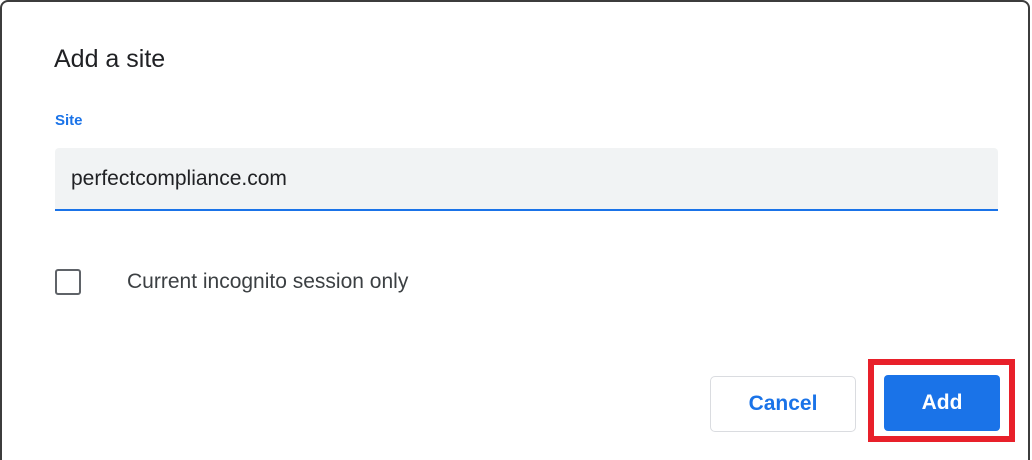  Describe the element at coordinates (69, 120) in the screenshot. I see `site-field-label: Site` at that location.